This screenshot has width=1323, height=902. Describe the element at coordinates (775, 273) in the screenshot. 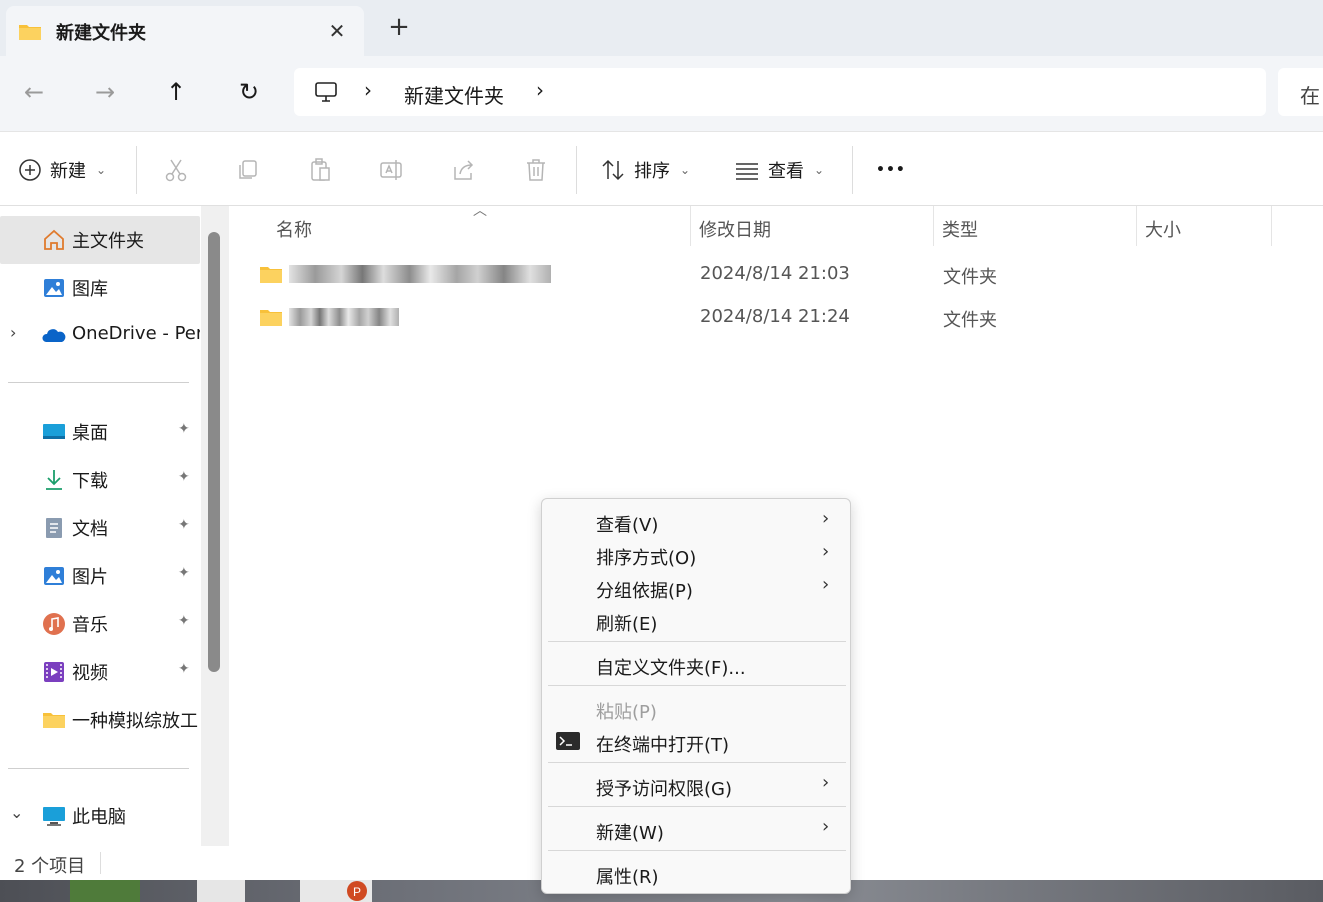

I see `file-date: 2024/8/14 21:03` at that location.